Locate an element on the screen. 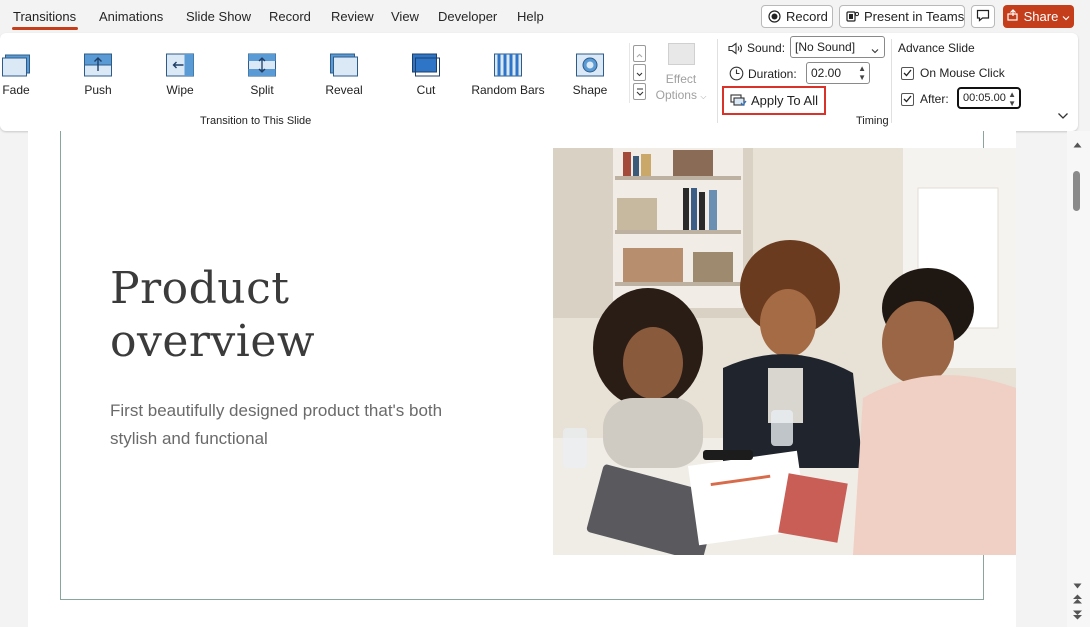 Image resolution: width=1090 pixels, height=627 pixels. collapse-ribbon-button is located at coordinates (1063, 116).